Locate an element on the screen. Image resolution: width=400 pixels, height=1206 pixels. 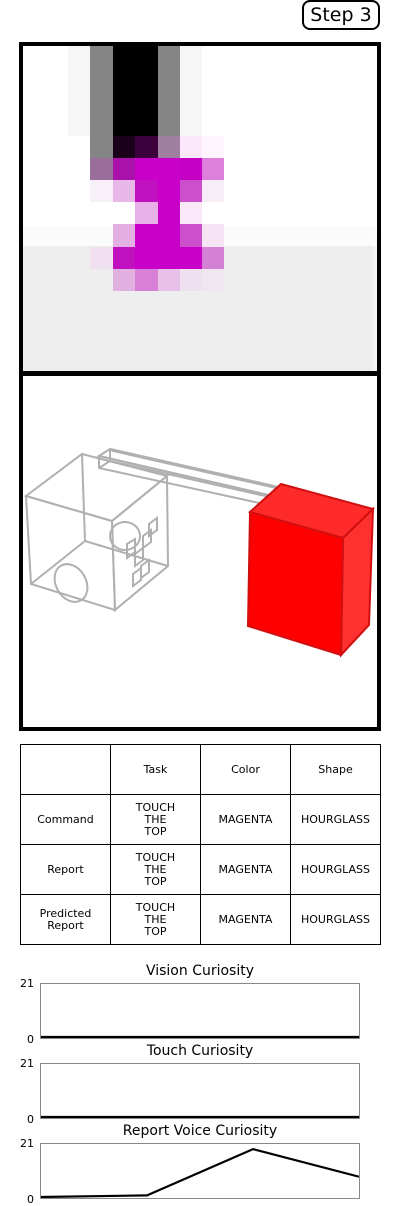
step-badge: Step 3 is located at coordinates (341, 15).